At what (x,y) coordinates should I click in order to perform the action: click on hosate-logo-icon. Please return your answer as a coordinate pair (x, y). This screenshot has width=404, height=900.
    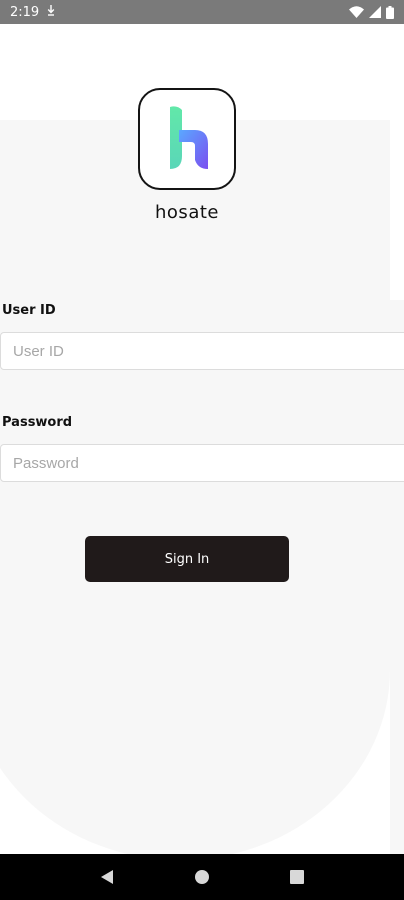
    Looking at the image, I should click on (189, 137).